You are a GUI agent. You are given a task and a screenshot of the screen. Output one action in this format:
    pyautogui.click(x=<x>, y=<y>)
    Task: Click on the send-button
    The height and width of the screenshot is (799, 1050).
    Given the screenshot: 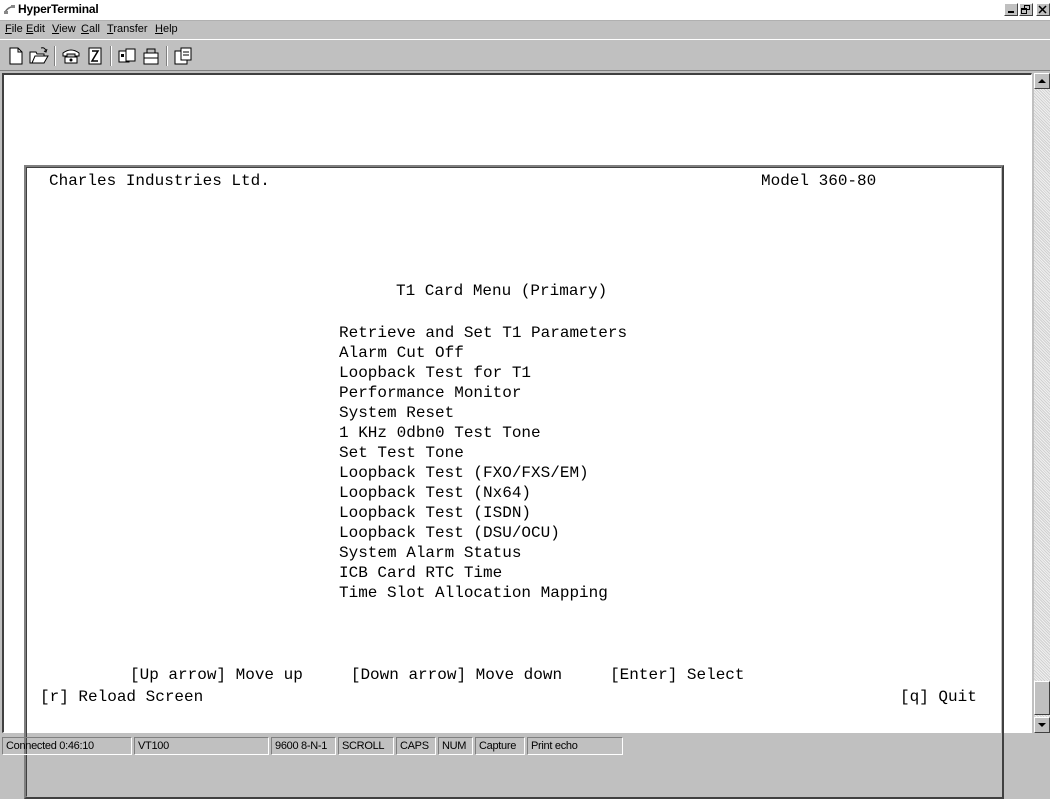 What is the action you would take?
    pyautogui.click(x=127, y=56)
    